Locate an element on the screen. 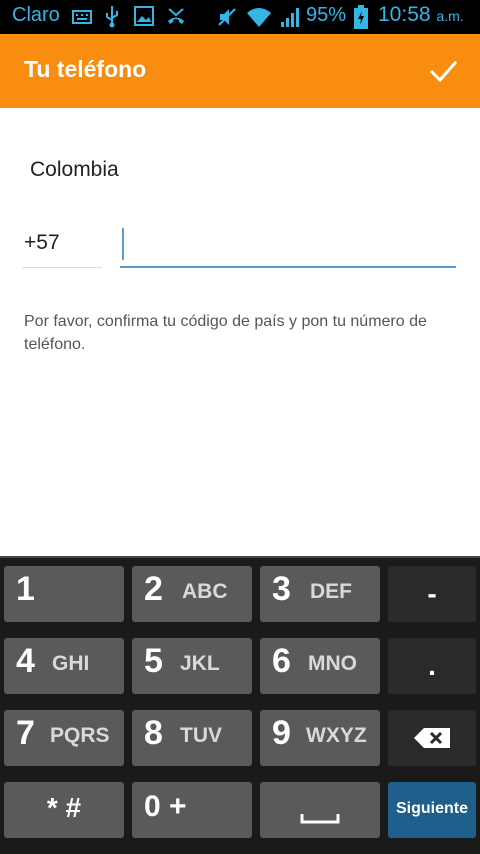 Image resolution: width=480 pixels, height=854 pixels. battery-percent: 95% is located at coordinates (326, 15).